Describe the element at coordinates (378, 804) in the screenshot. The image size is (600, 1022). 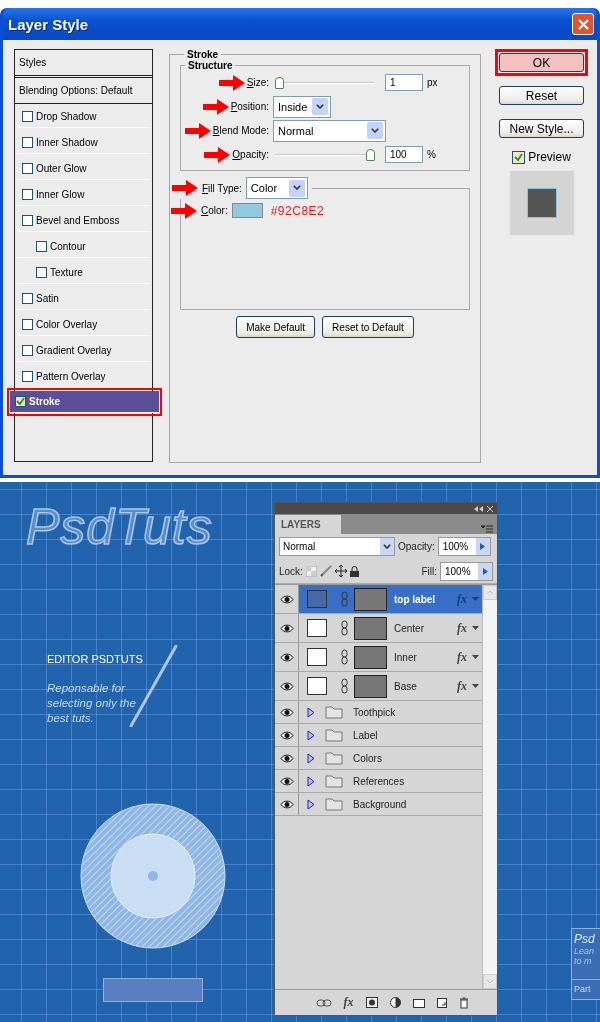
I see `layer-group-row: Background` at that location.